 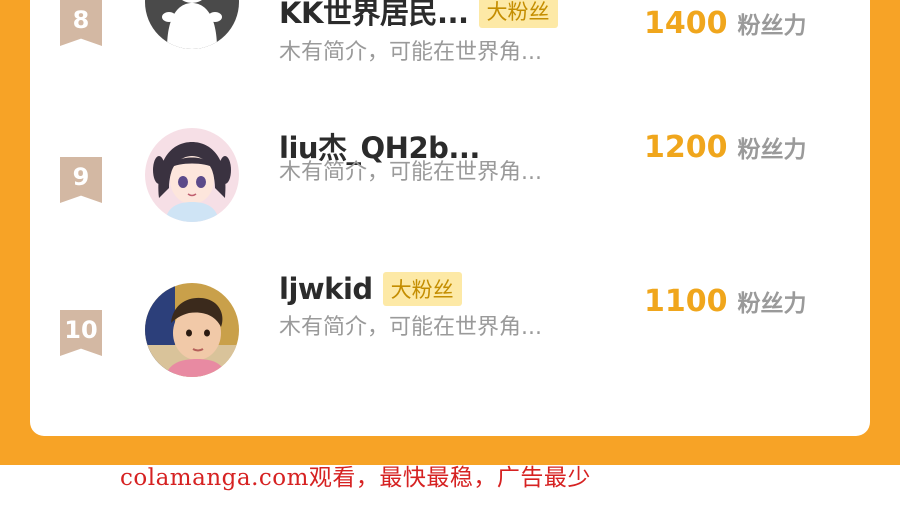 What do you see at coordinates (686, 23) in the screenshot?
I see `fan-power-value: 1400` at bounding box center [686, 23].